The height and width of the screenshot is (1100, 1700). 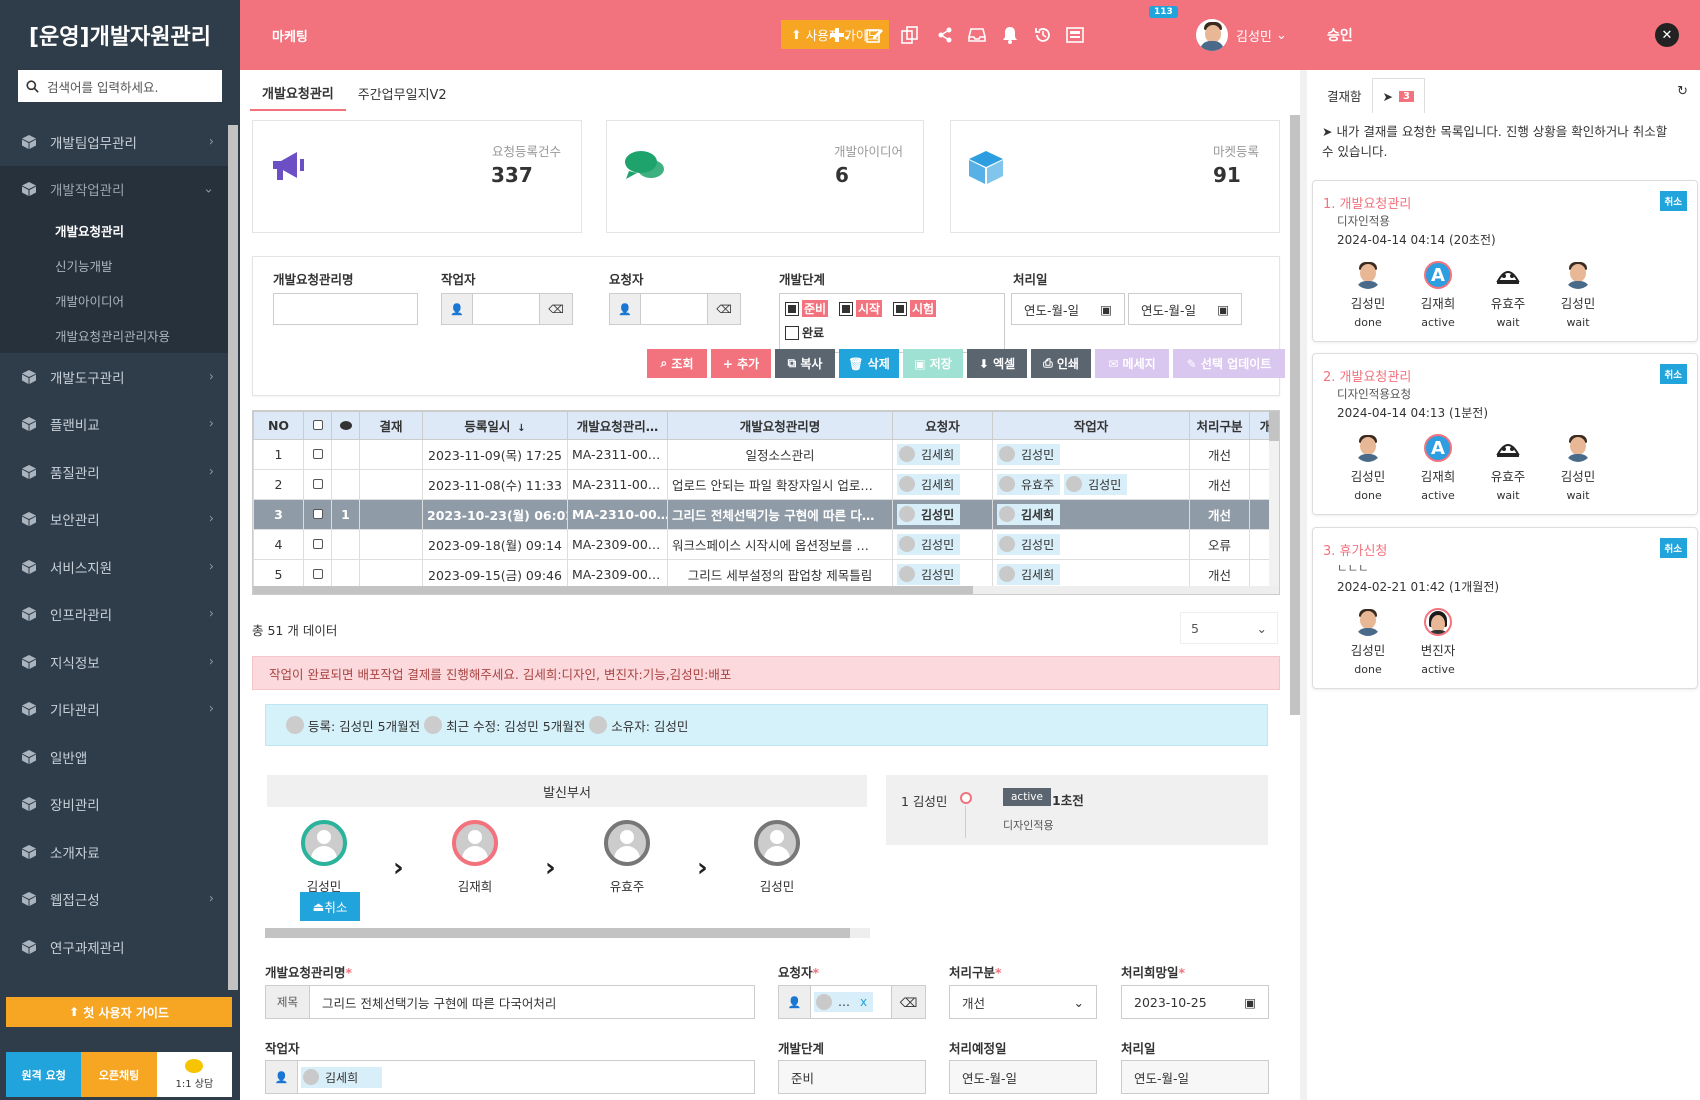 I want to click on form-type-select: 개선 ⌄, so click(x=1023, y=1002).